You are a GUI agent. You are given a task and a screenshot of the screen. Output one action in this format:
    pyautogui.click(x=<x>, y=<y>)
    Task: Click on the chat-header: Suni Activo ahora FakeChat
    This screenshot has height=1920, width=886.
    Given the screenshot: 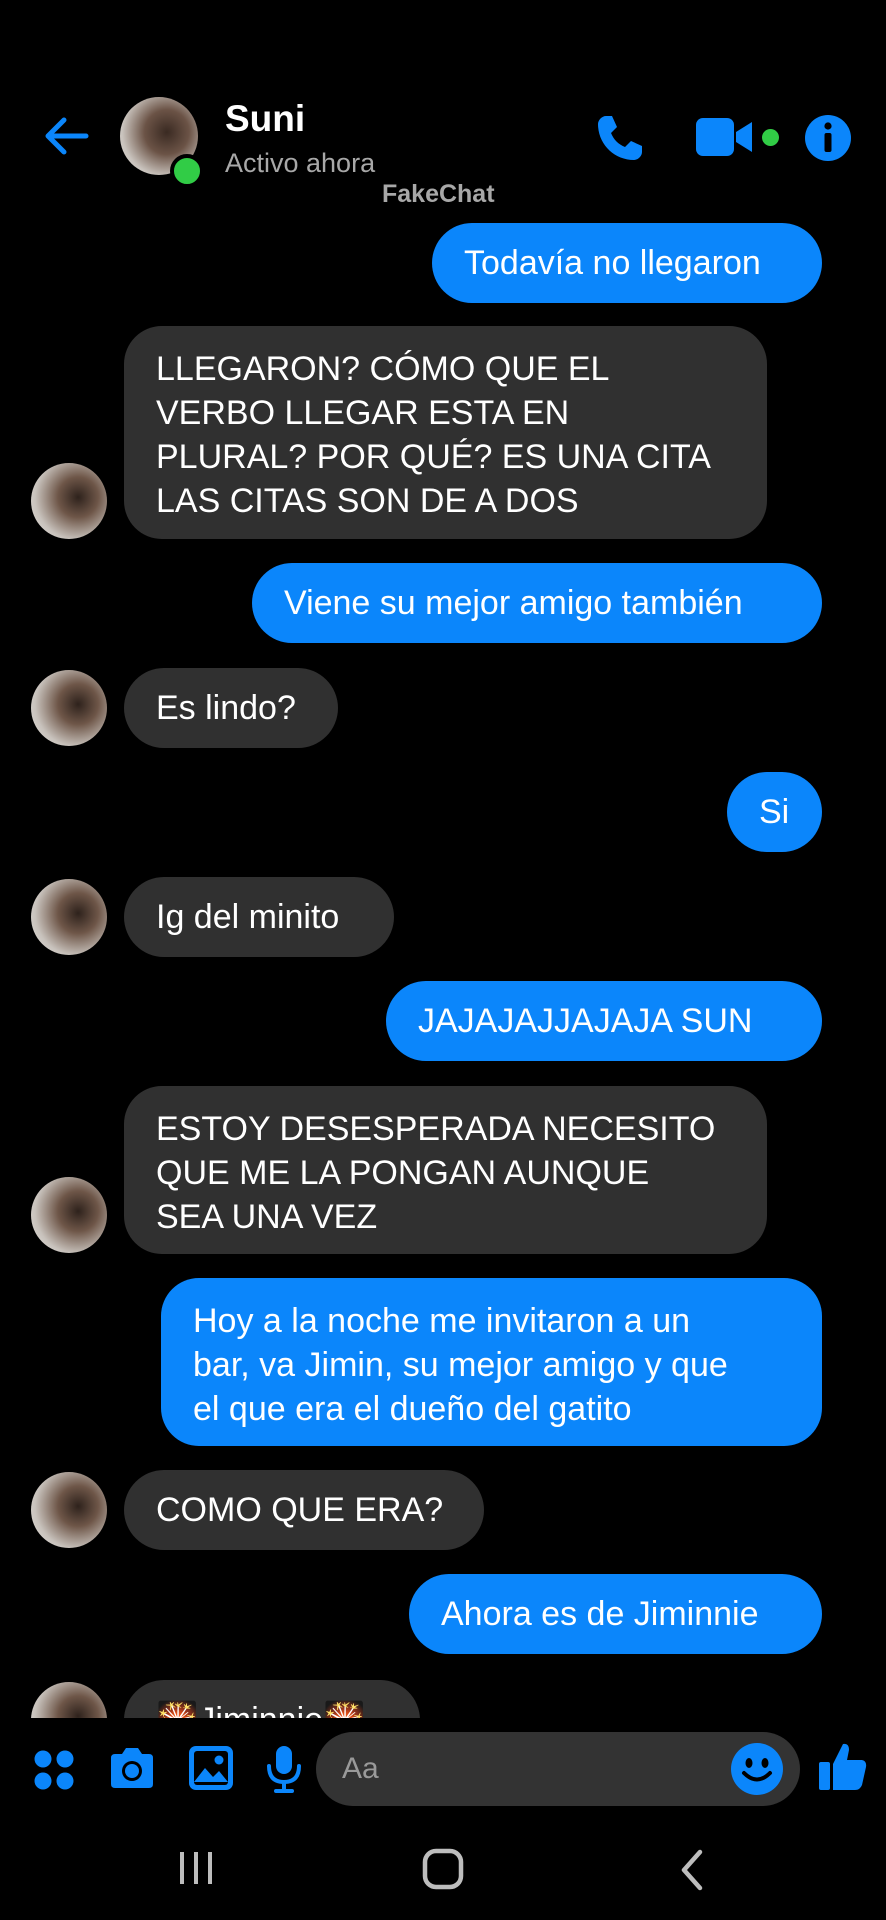 What is the action you would take?
    pyautogui.click(x=443, y=105)
    